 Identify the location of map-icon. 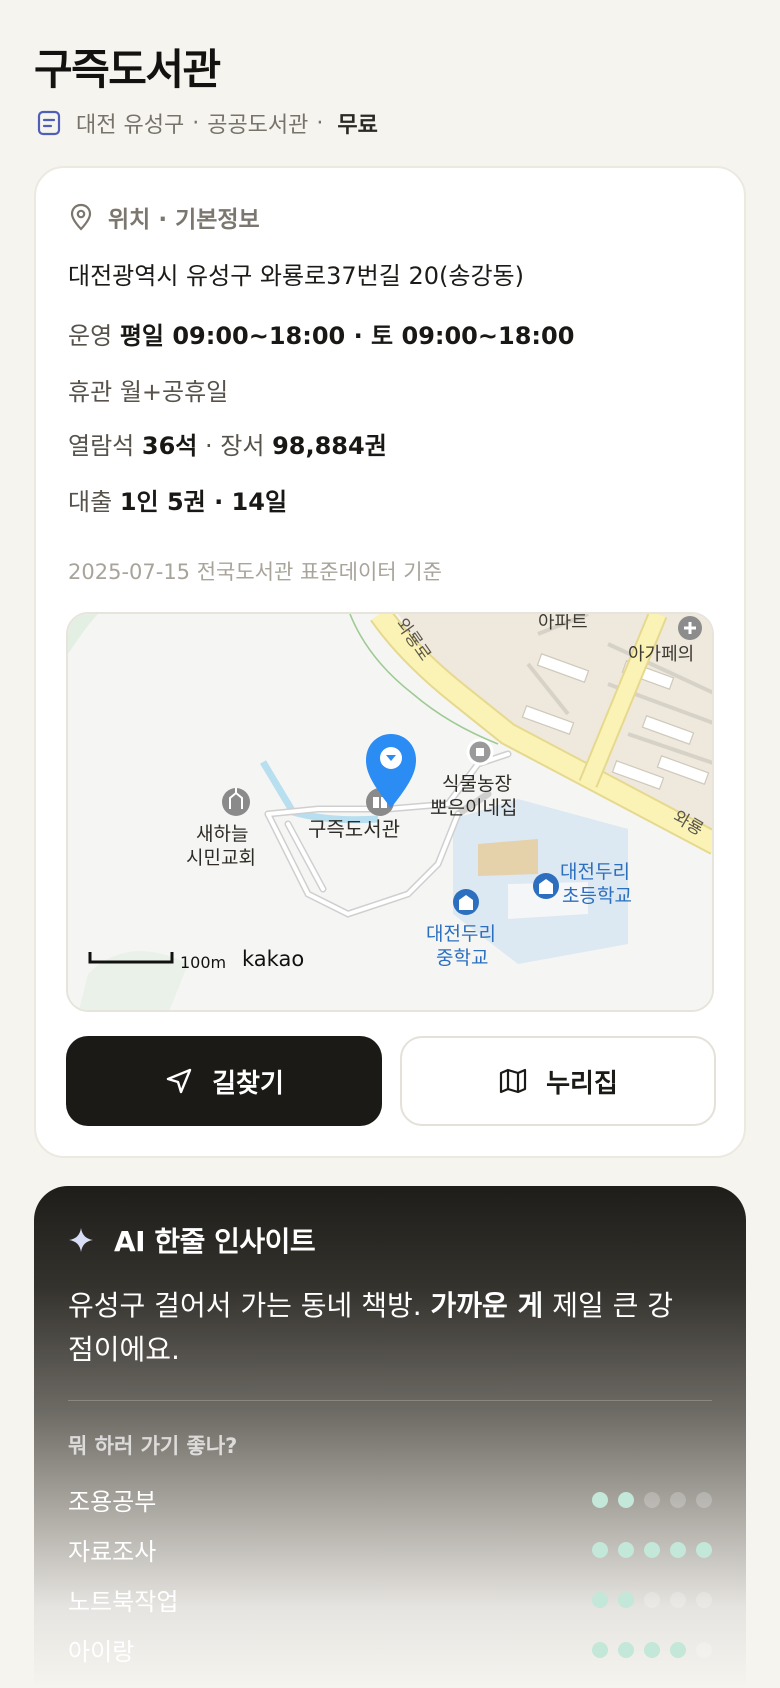
(513, 1081).